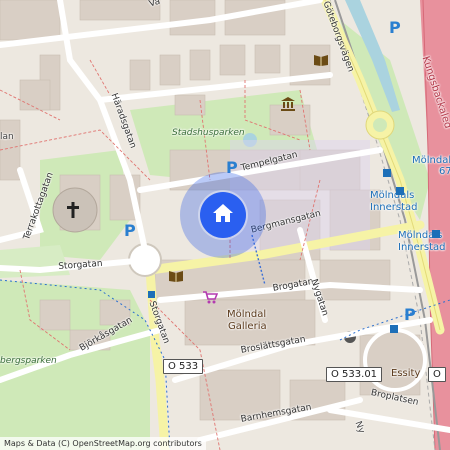  What do you see at coordinates (208, 133) in the screenshot?
I see `park-label-stadshusparken: Stadshusparken` at bounding box center [208, 133].